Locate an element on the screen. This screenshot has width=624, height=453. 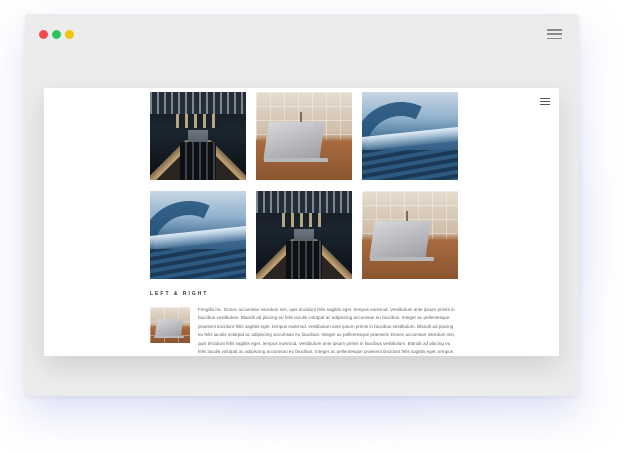
minimize-dot is located at coordinates (56, 34).